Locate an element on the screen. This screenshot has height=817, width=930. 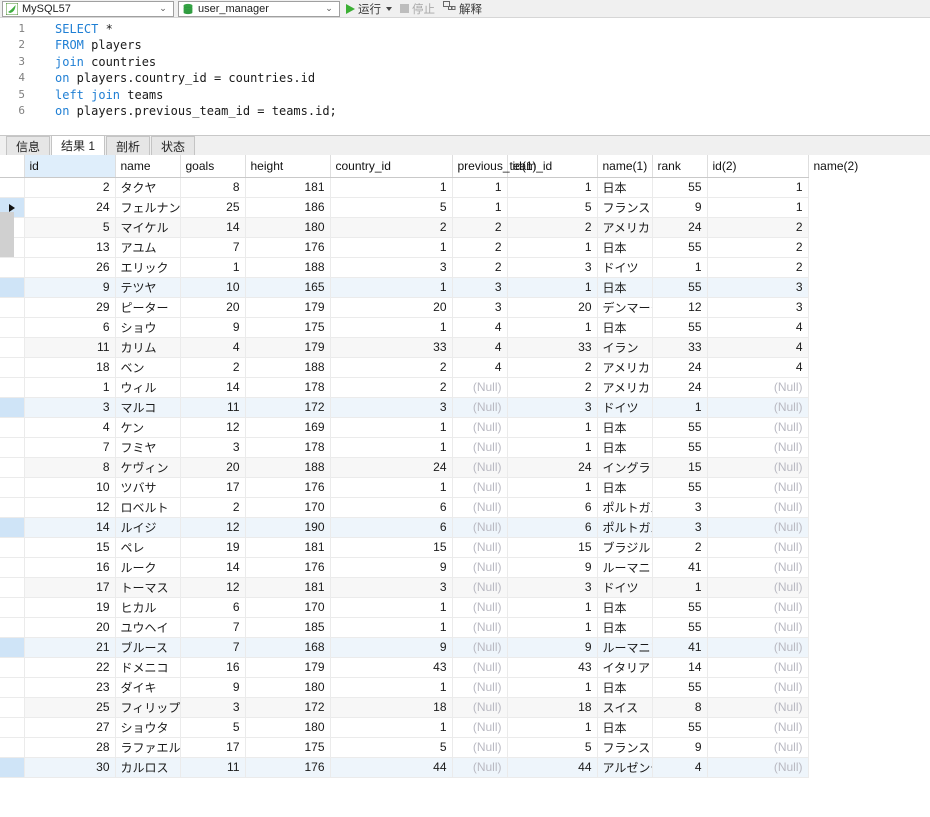
cell-id: 4 is located at coordinates (70, 427).